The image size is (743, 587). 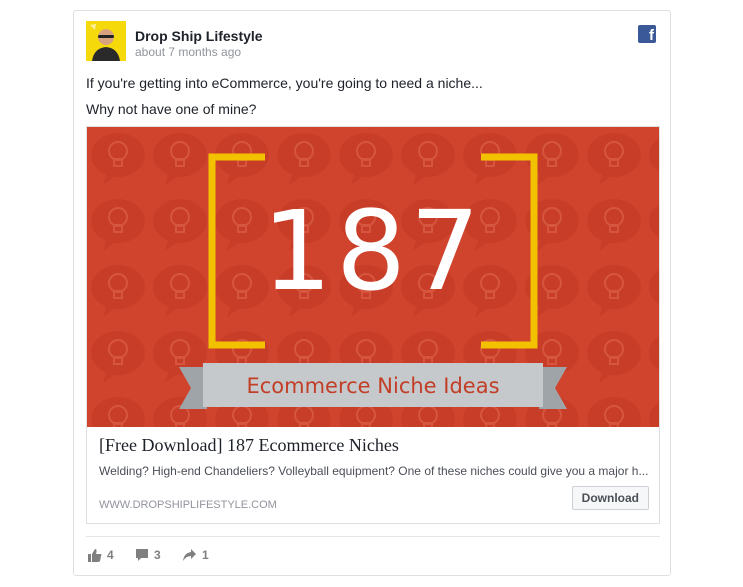 What do you see at coordinates (189, 555) in the screenshot?
I see `share-icon` at bounding box center [189, 555].